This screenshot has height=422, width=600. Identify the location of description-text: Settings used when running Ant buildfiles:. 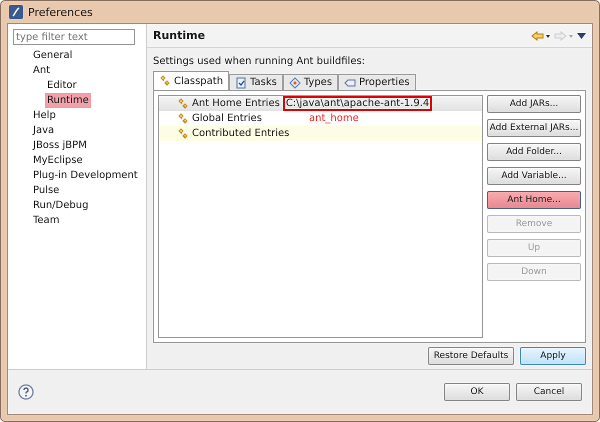
(259, 61).